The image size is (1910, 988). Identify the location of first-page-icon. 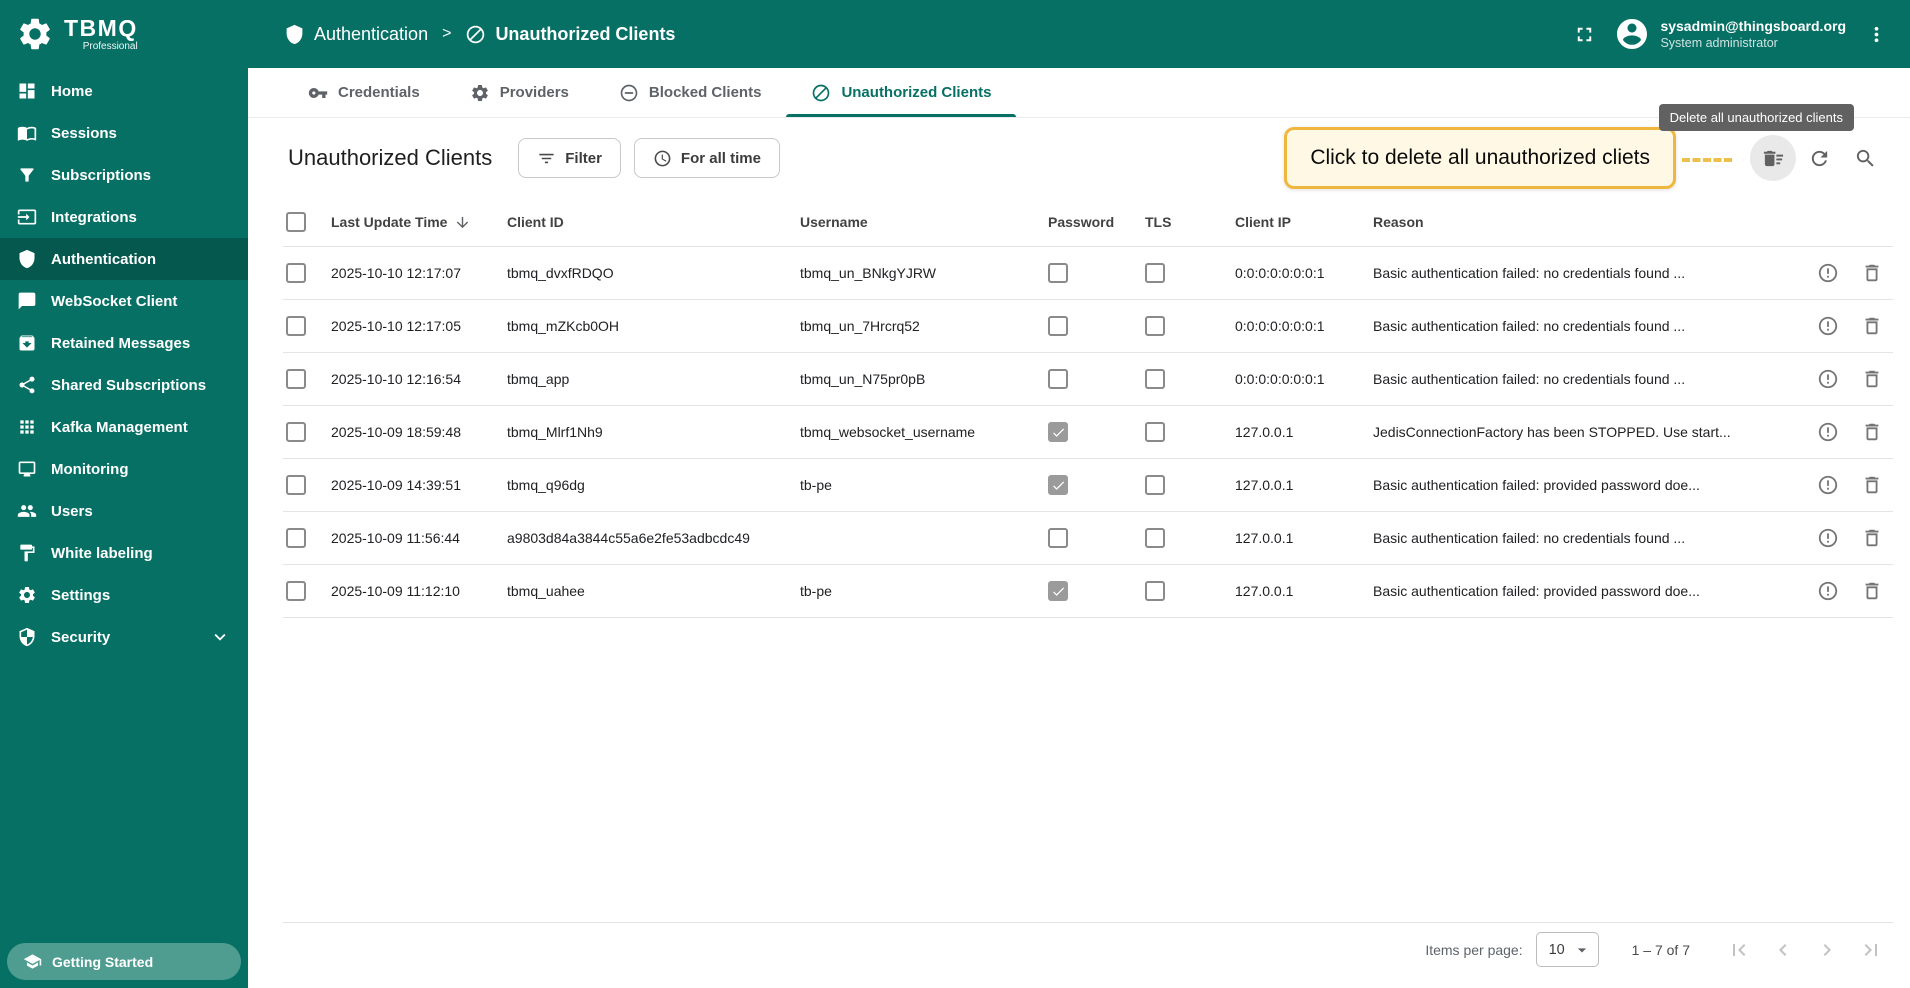
(1739, 950).